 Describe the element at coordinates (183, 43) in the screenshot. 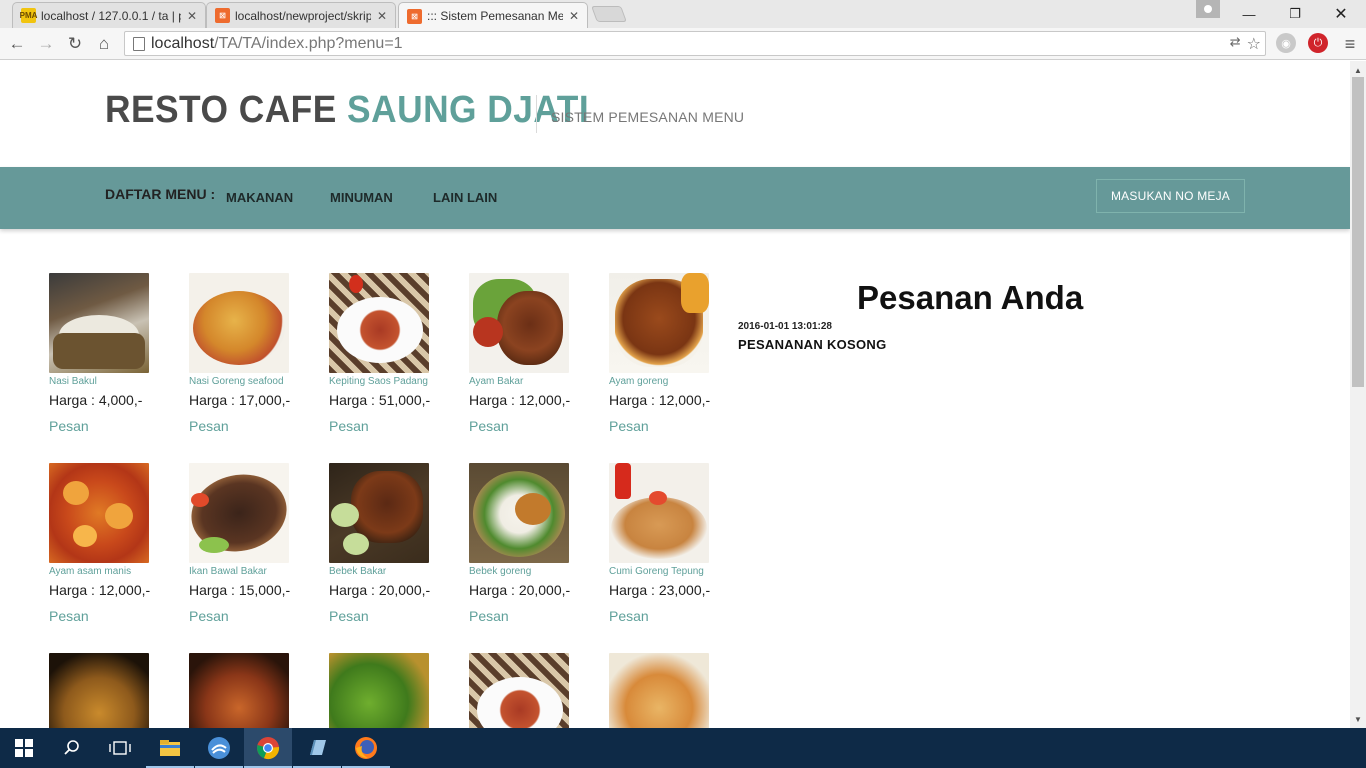

I see `url-host: localhost` at that location.